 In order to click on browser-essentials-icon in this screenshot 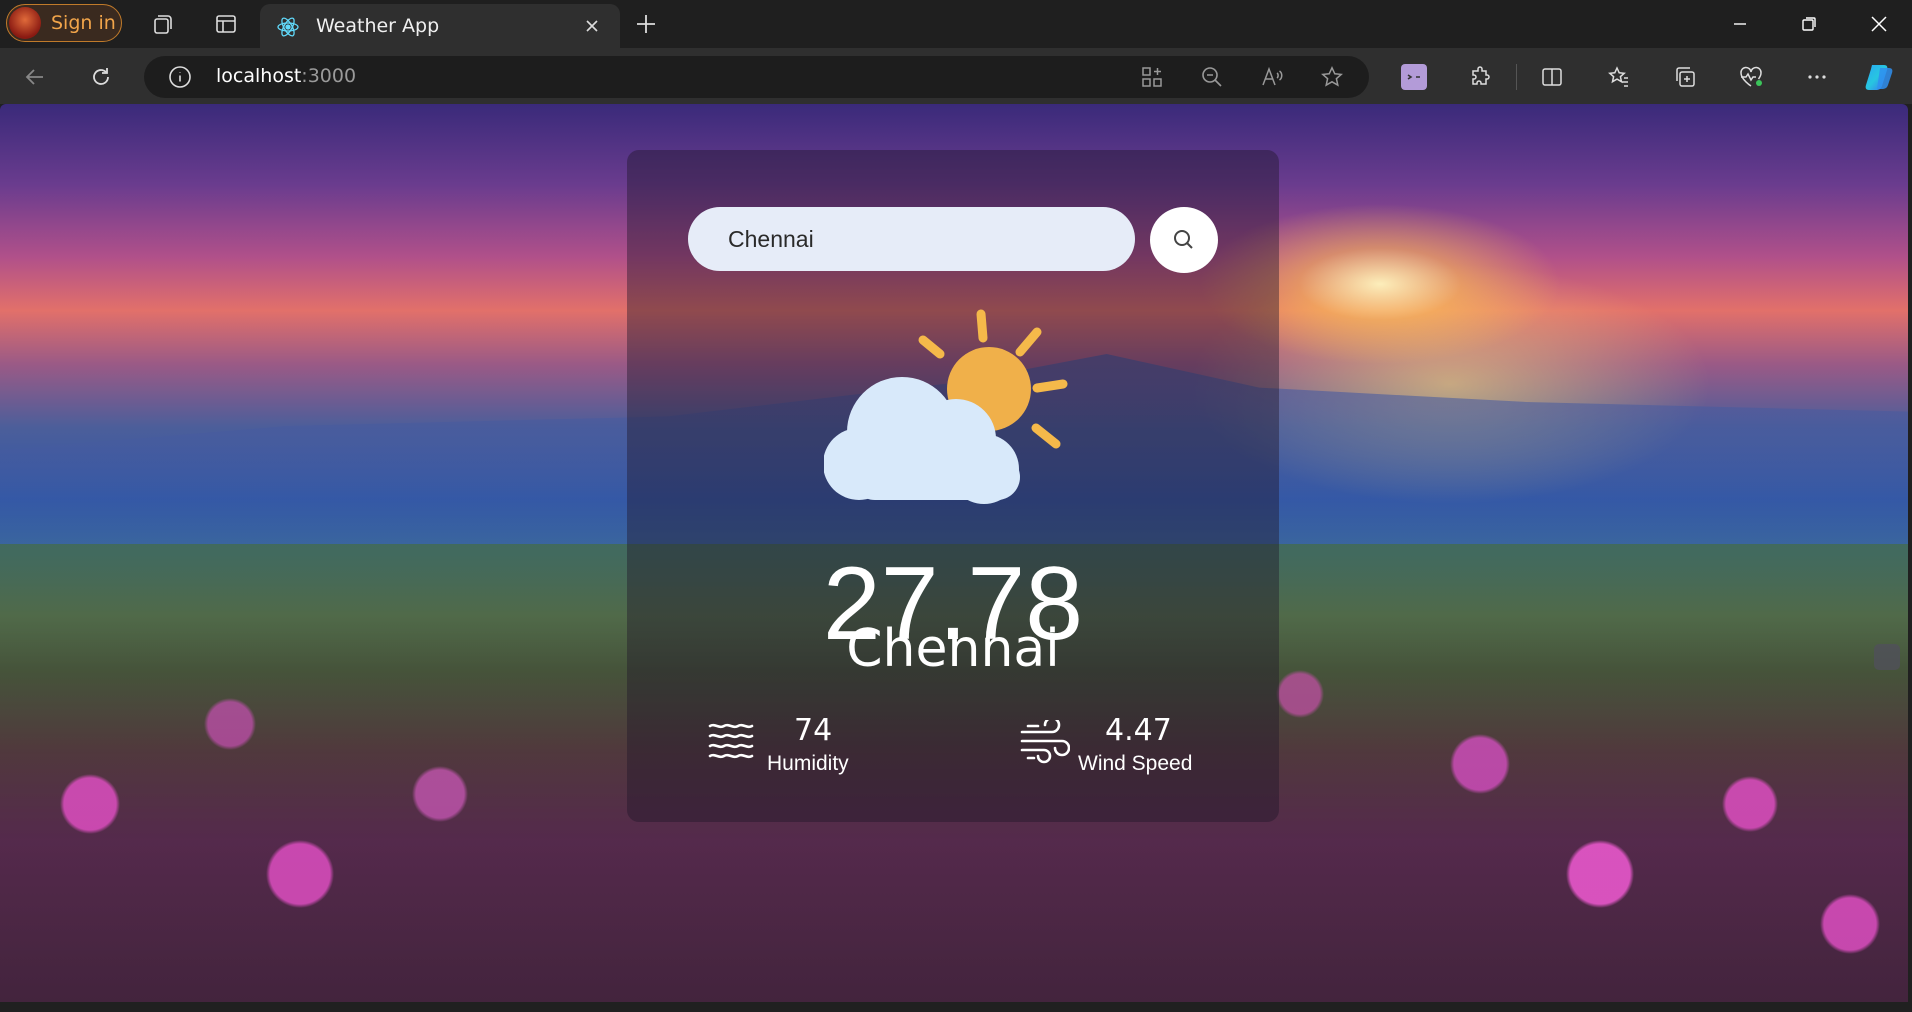, I will do `click(1751, 77)`.